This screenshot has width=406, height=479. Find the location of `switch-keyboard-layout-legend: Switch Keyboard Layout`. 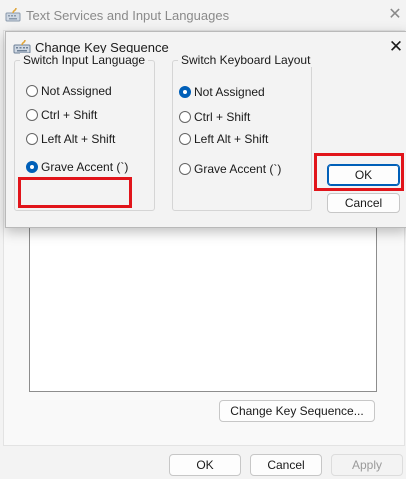

switch-keyboard-layout-legend: Switch Keyboard Layout is located at coordinates (246, 60).